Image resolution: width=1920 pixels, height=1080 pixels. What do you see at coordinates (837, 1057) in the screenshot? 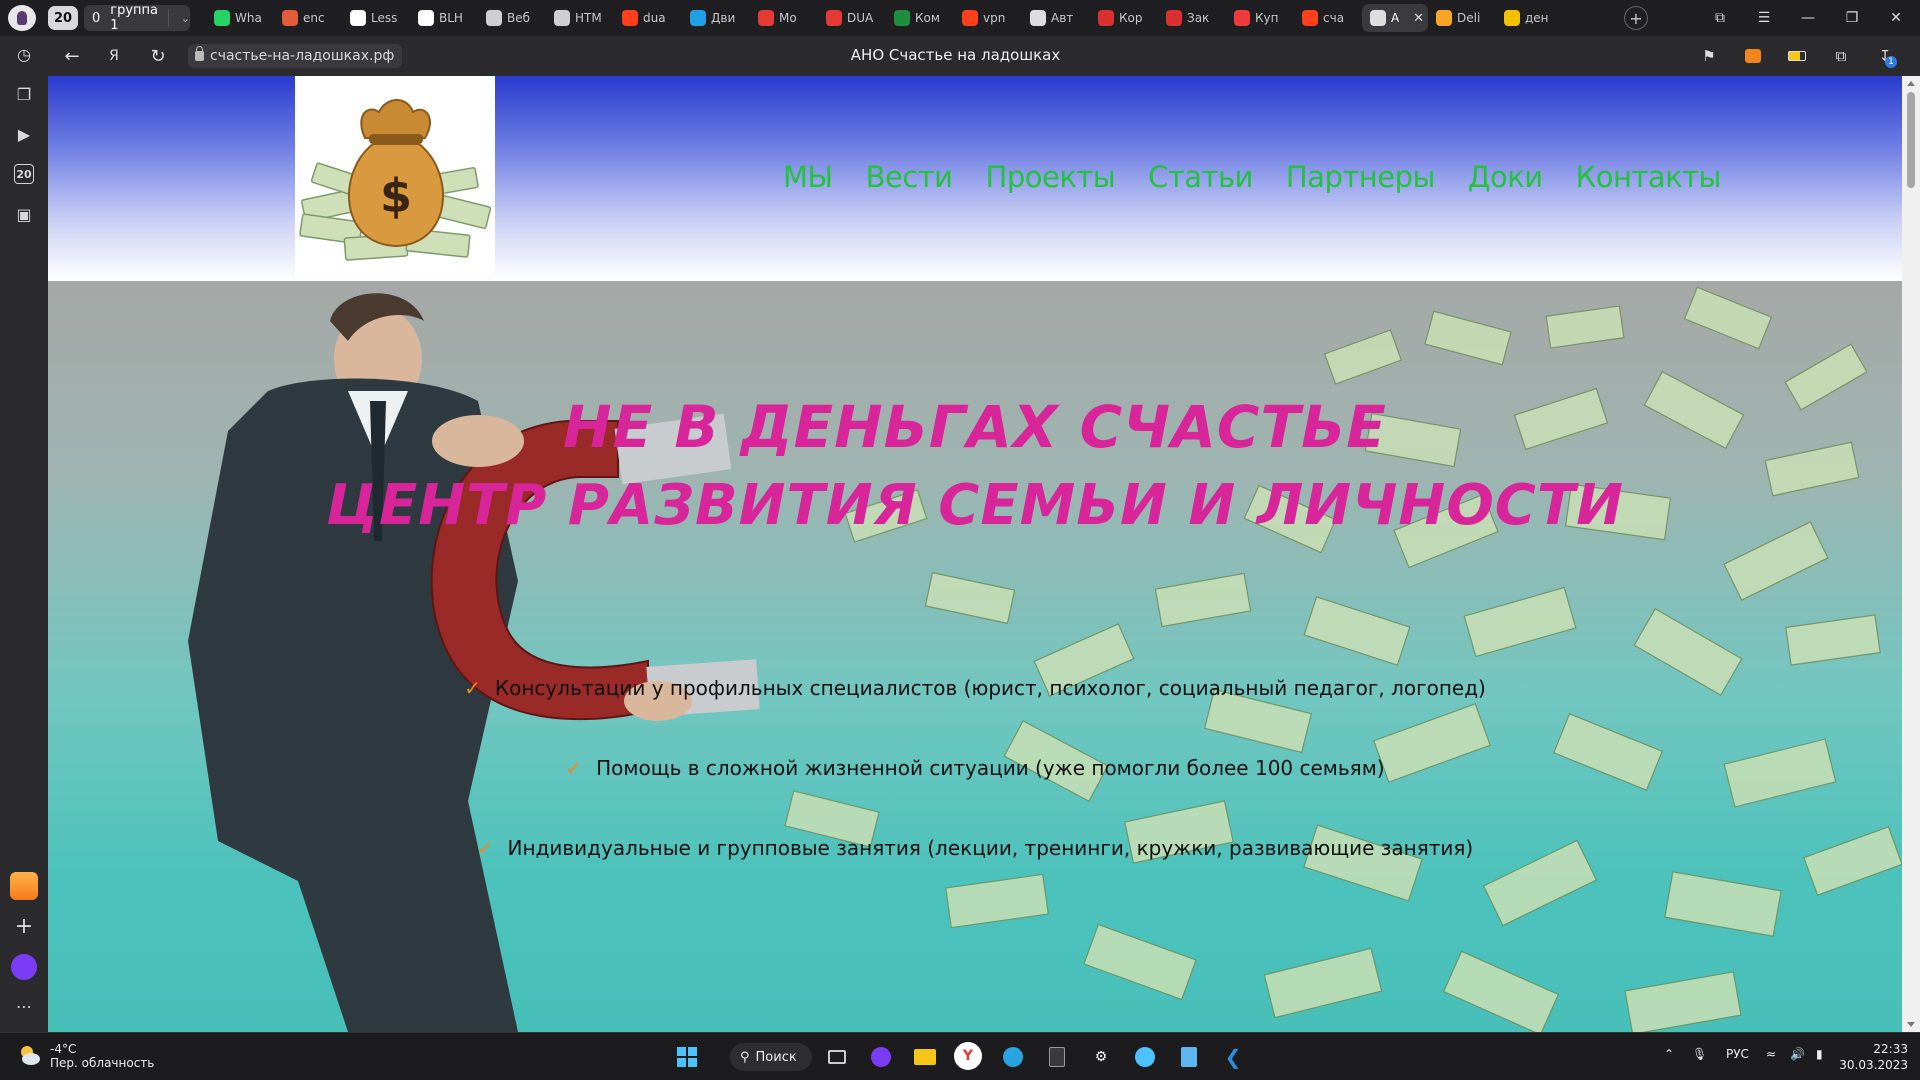
I see `task-view-icon` at bounding box center [837, 1057].